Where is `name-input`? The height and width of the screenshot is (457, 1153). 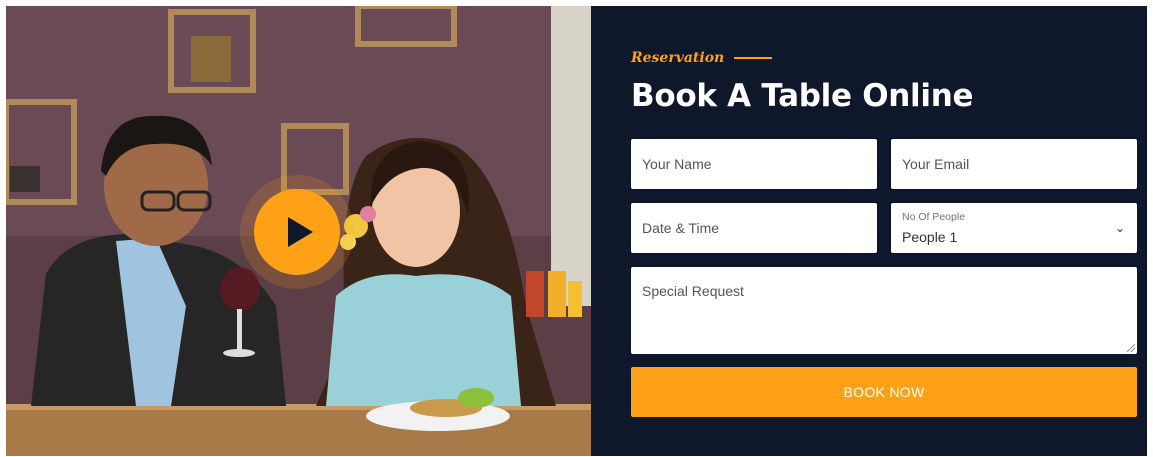 name-input is located at coordinates (754, 164).